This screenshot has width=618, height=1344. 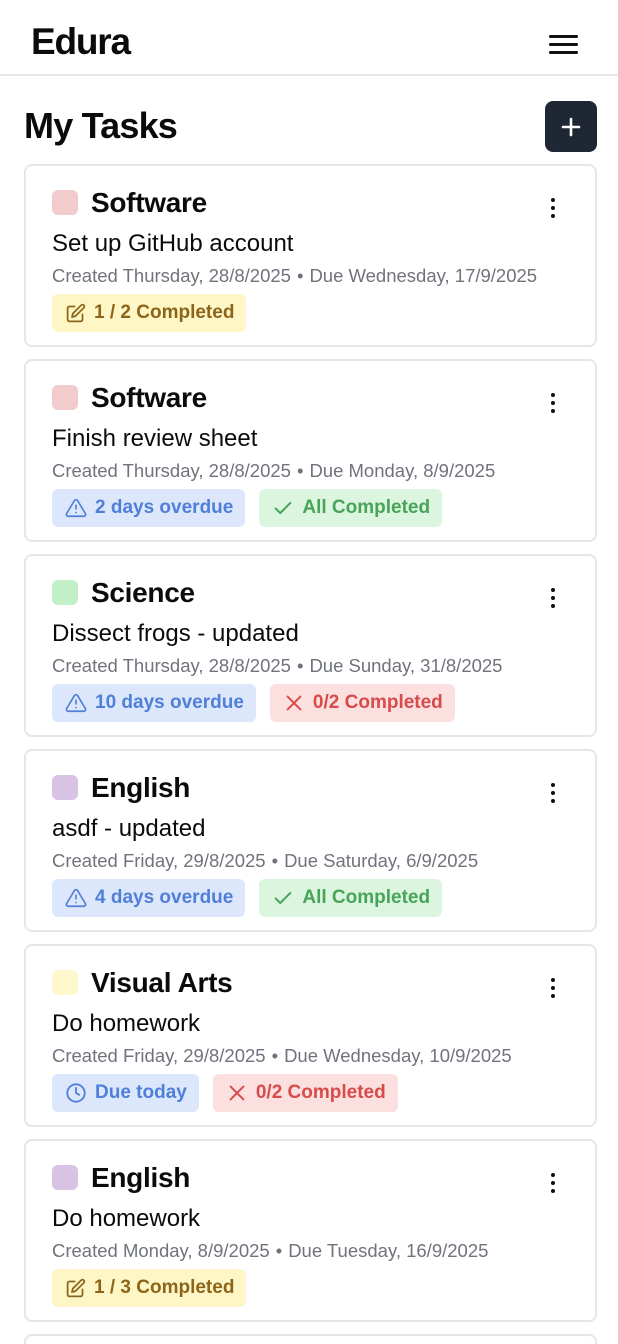 I want to click on top-navbar: Edura, so click(x=309, y=38).